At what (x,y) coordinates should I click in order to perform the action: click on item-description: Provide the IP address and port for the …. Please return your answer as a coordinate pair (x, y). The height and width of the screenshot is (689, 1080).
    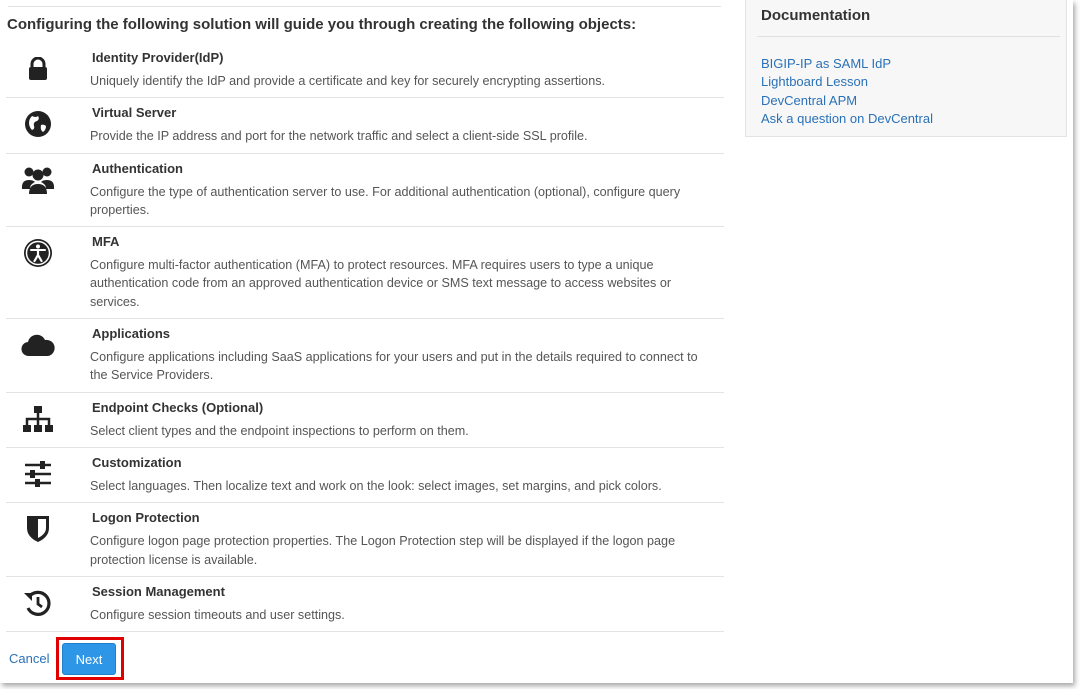
    Looking at the image, I should click on (339, 136).